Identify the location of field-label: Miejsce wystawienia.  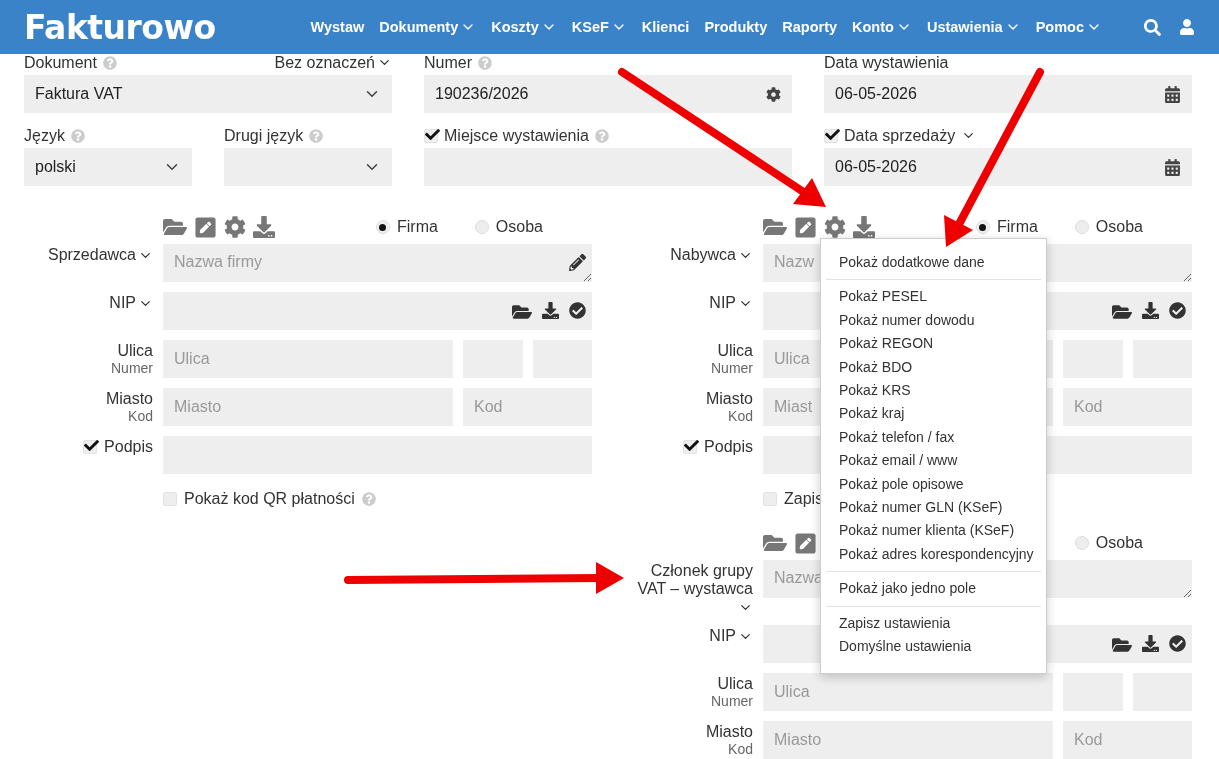
(516, 135).